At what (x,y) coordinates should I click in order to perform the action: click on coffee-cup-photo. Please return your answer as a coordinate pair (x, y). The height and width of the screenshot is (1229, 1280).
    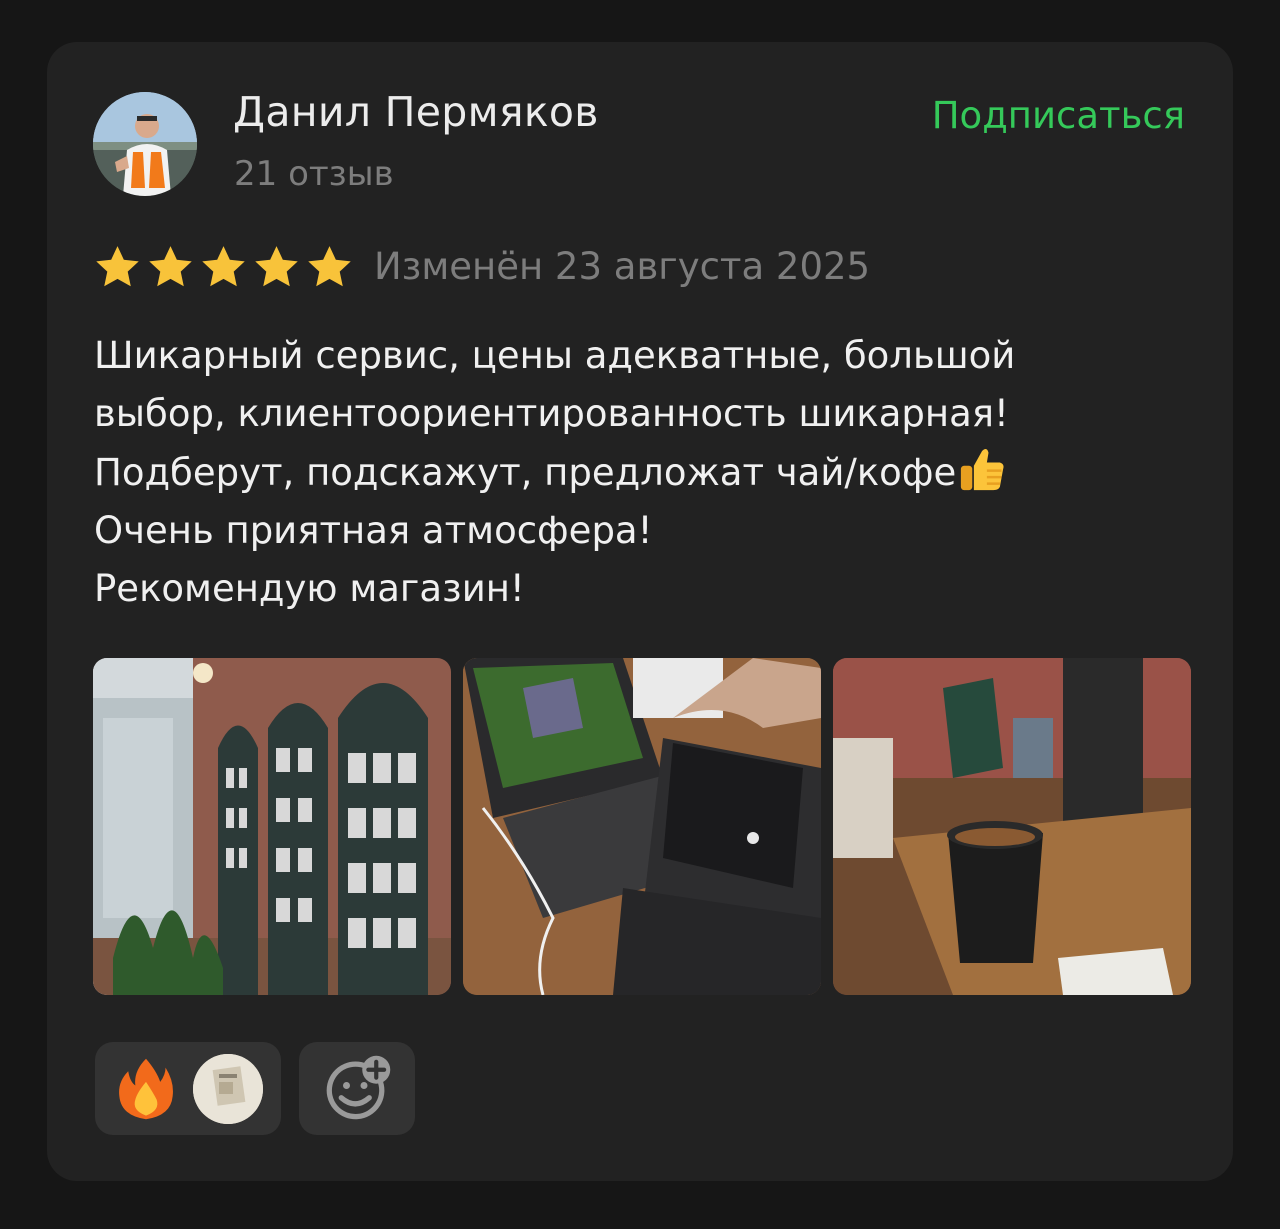
    Looking at the image, I should click on (1012, 826).